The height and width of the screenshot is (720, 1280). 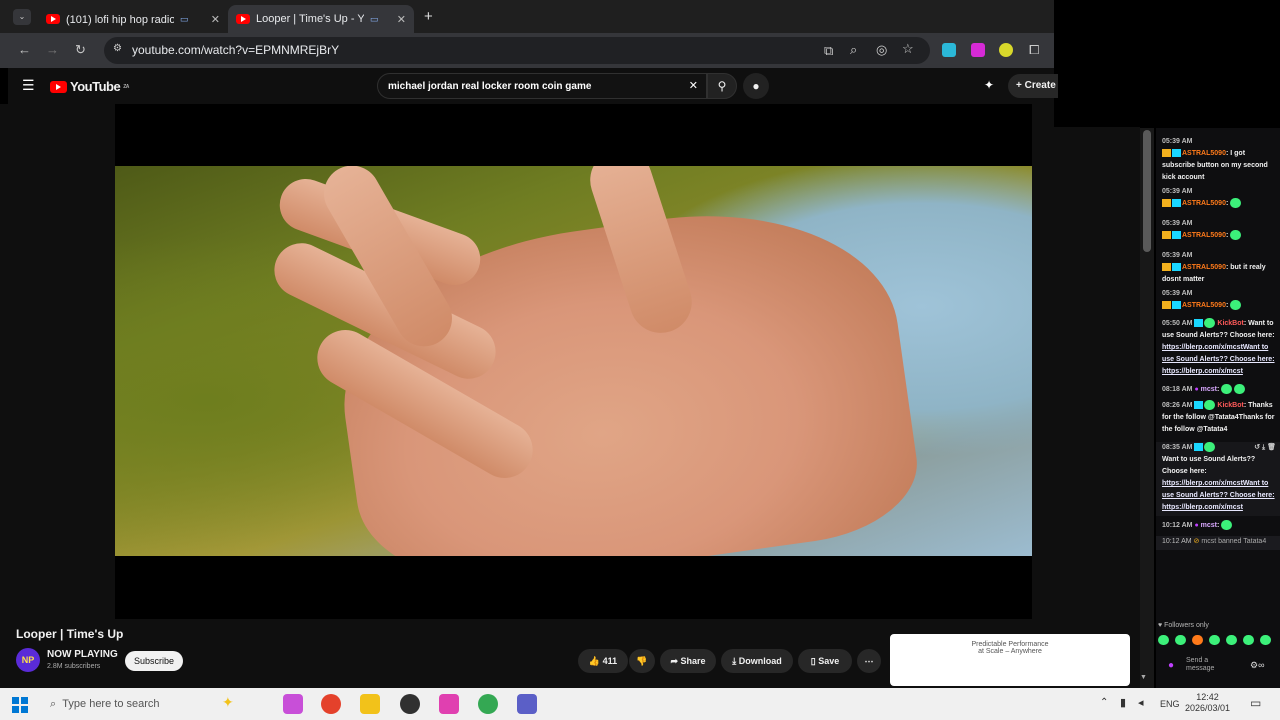 I want to click on create-button: + Create, so click(x=1033, y=86).